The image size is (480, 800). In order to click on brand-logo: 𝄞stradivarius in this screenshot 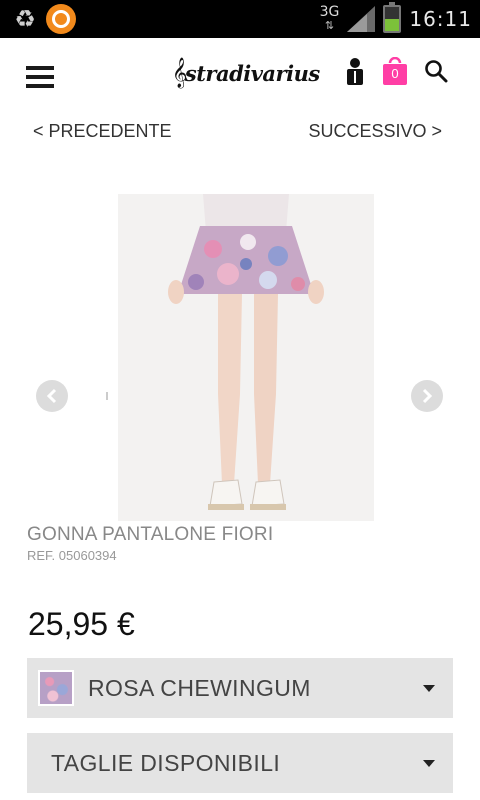, I will do `click(246, 73)`.